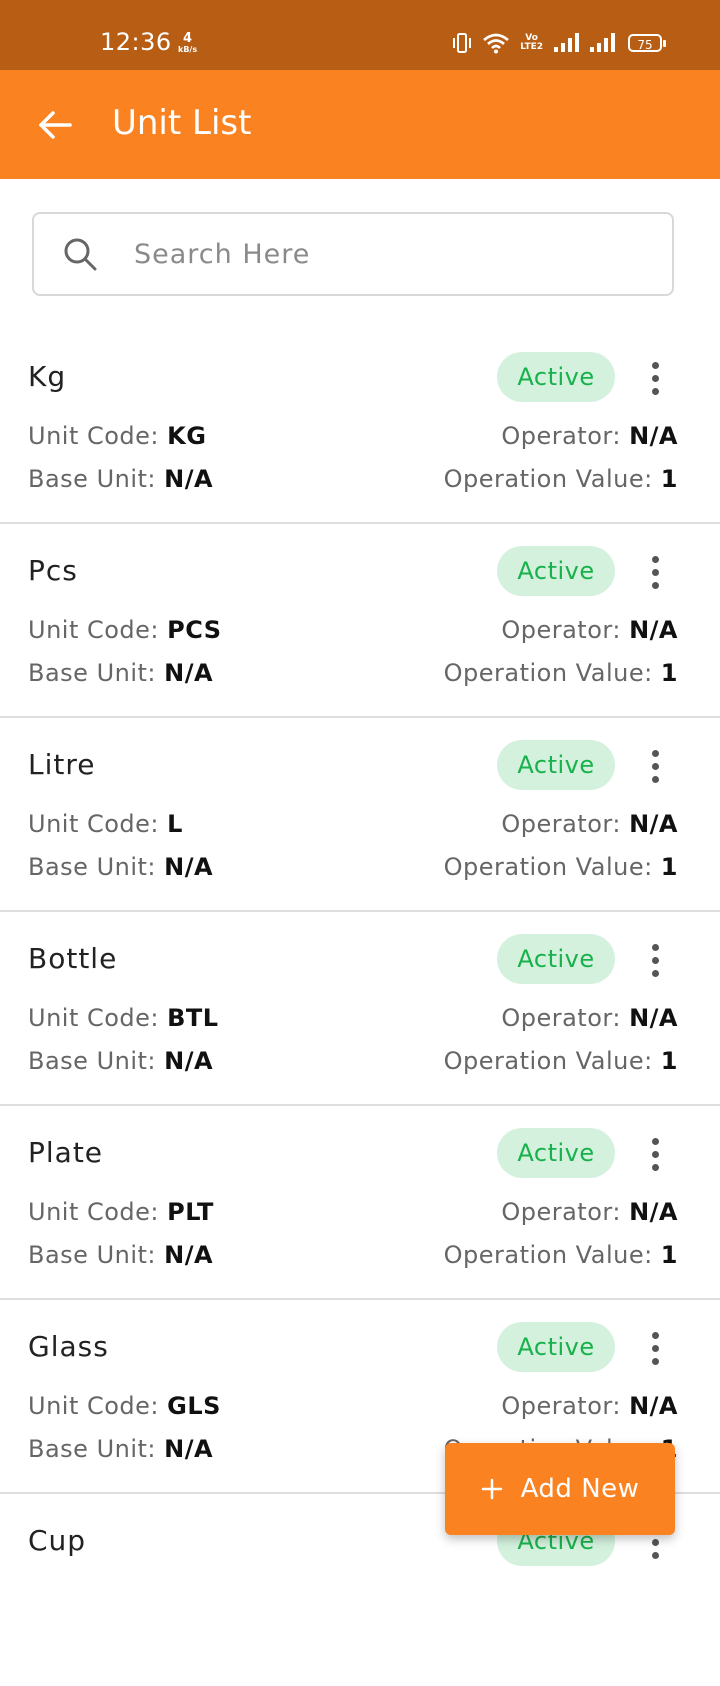 The image size is (720, 1686). What do you see at coordinates (73, 958) in the screenshot?
I see `unit-name: Bottle` at bounding box center [73, 958].